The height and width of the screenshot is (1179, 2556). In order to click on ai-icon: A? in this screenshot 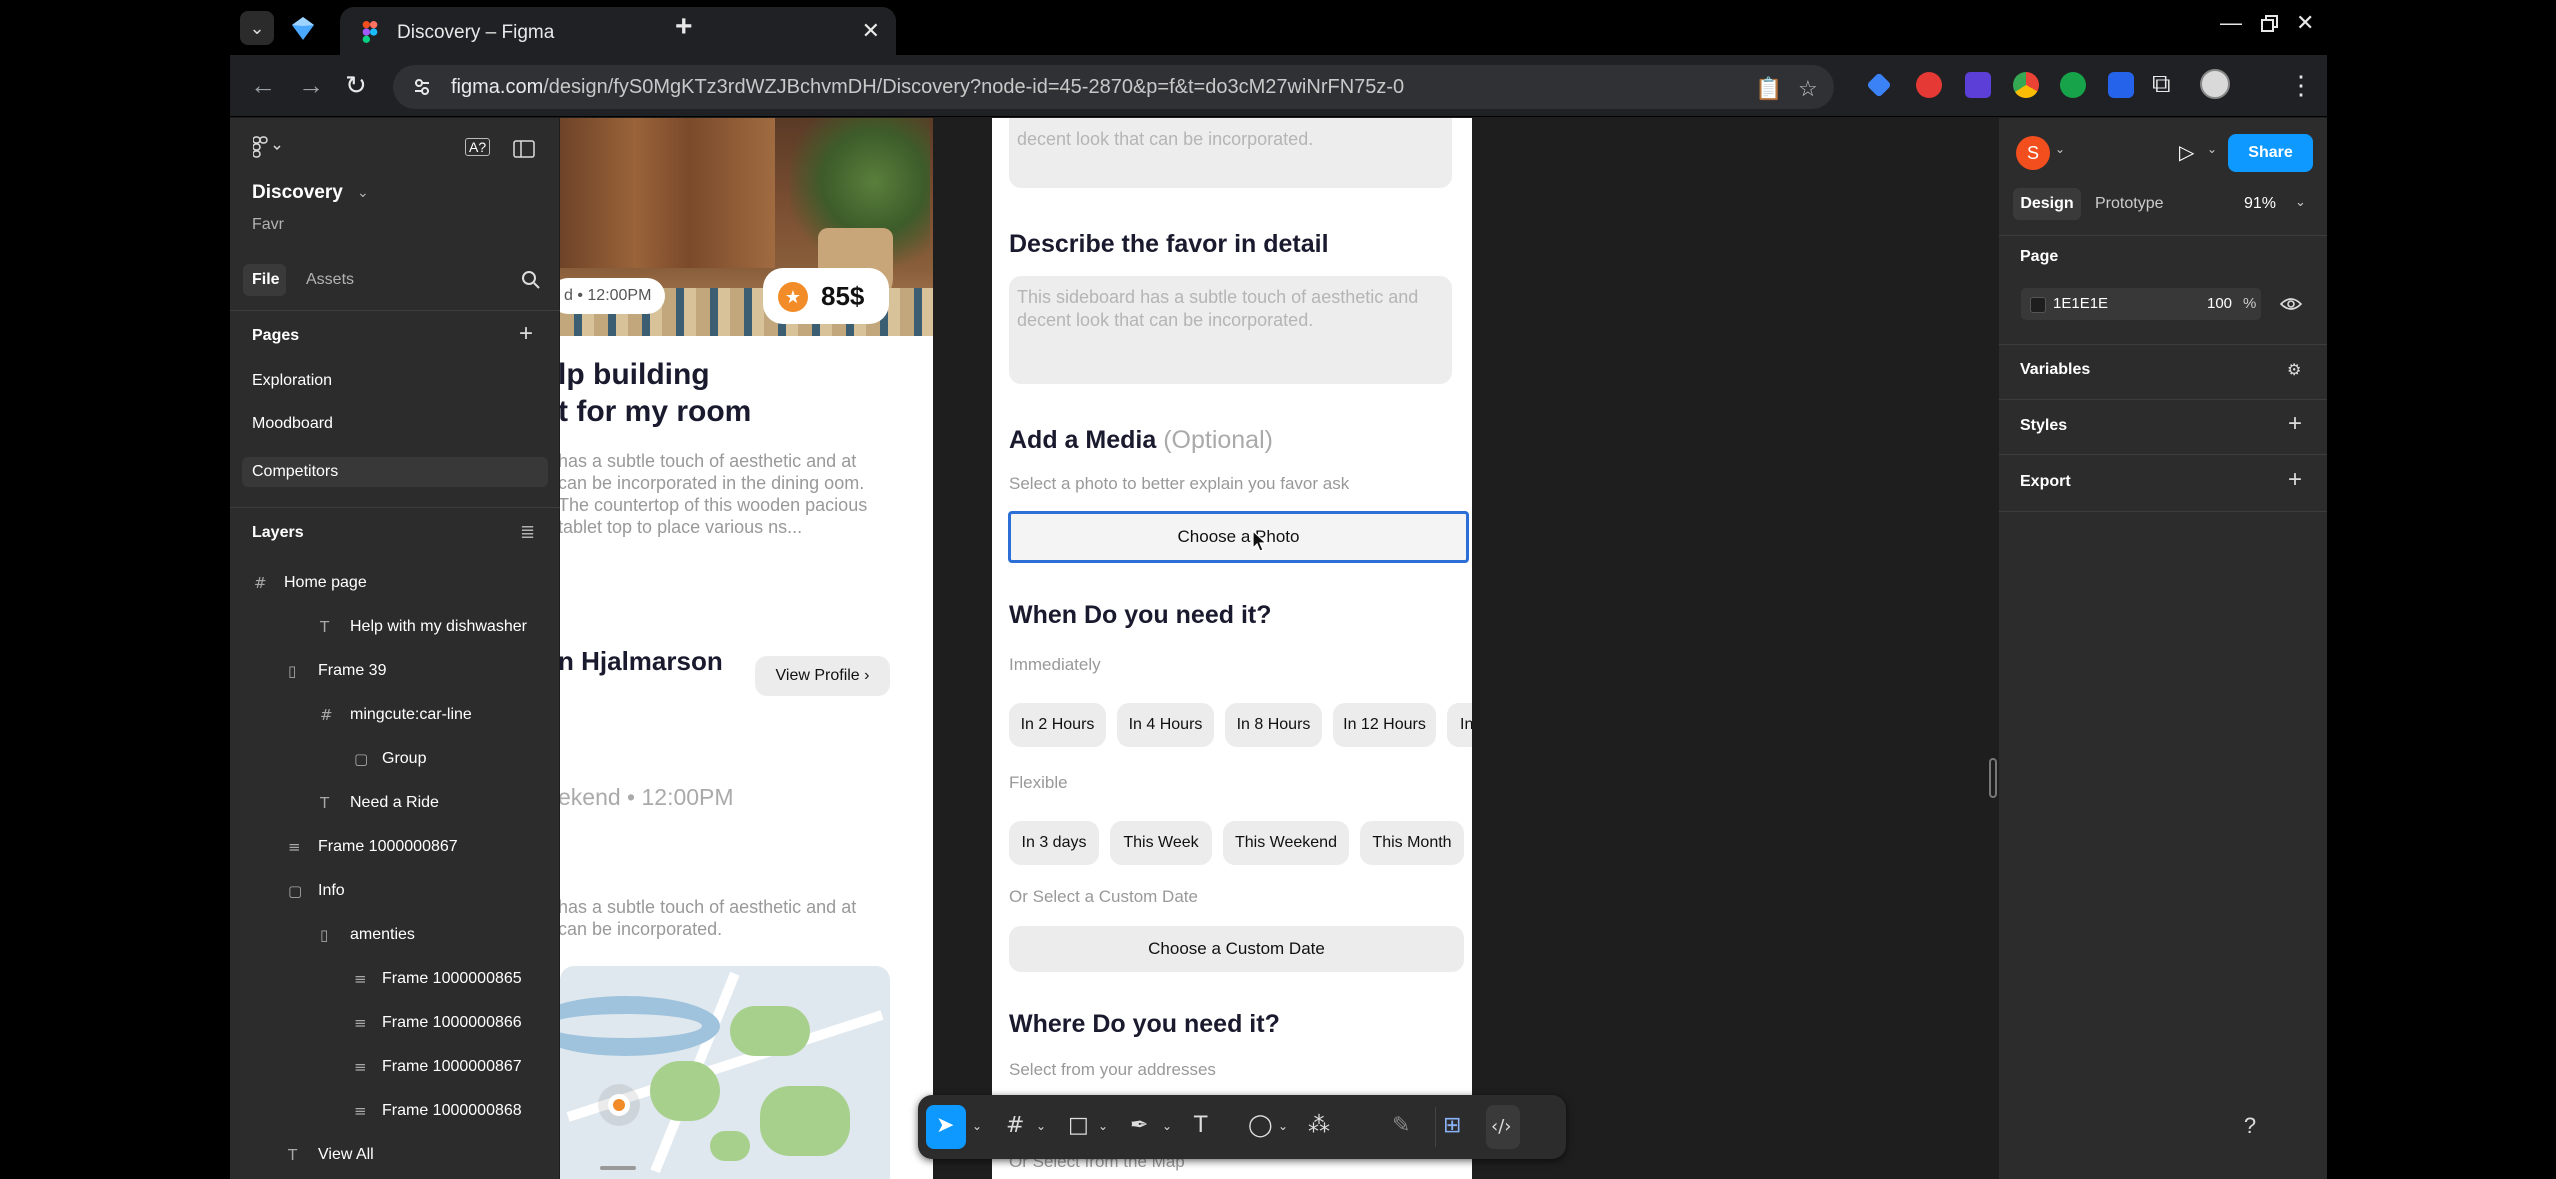, I will do `click(478, 147)`.